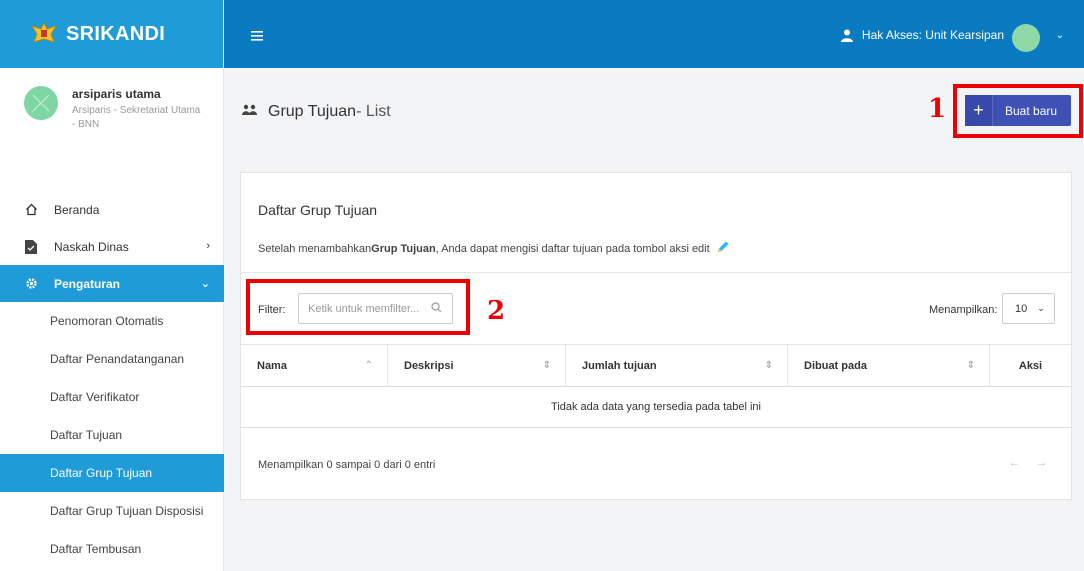 The height and width of the screenshot is (571, 1084). Describe the element at coordinates (654, 34) in the screenshot. I see `topbar: Hak Akses: Unit Kearsipan ⌄` at that location.